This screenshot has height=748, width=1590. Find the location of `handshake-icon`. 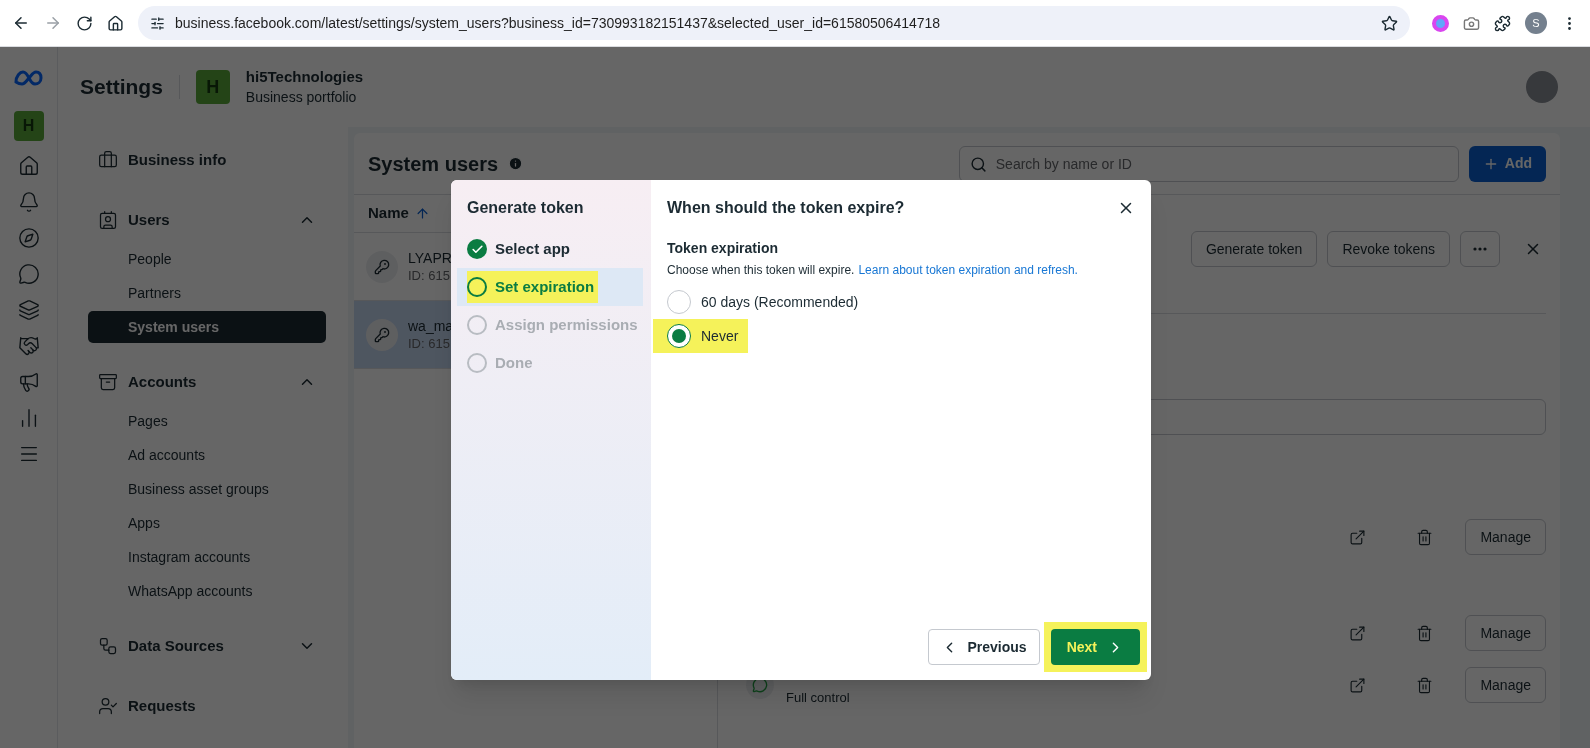

handshake-icon is located at coordinates (28, 346).